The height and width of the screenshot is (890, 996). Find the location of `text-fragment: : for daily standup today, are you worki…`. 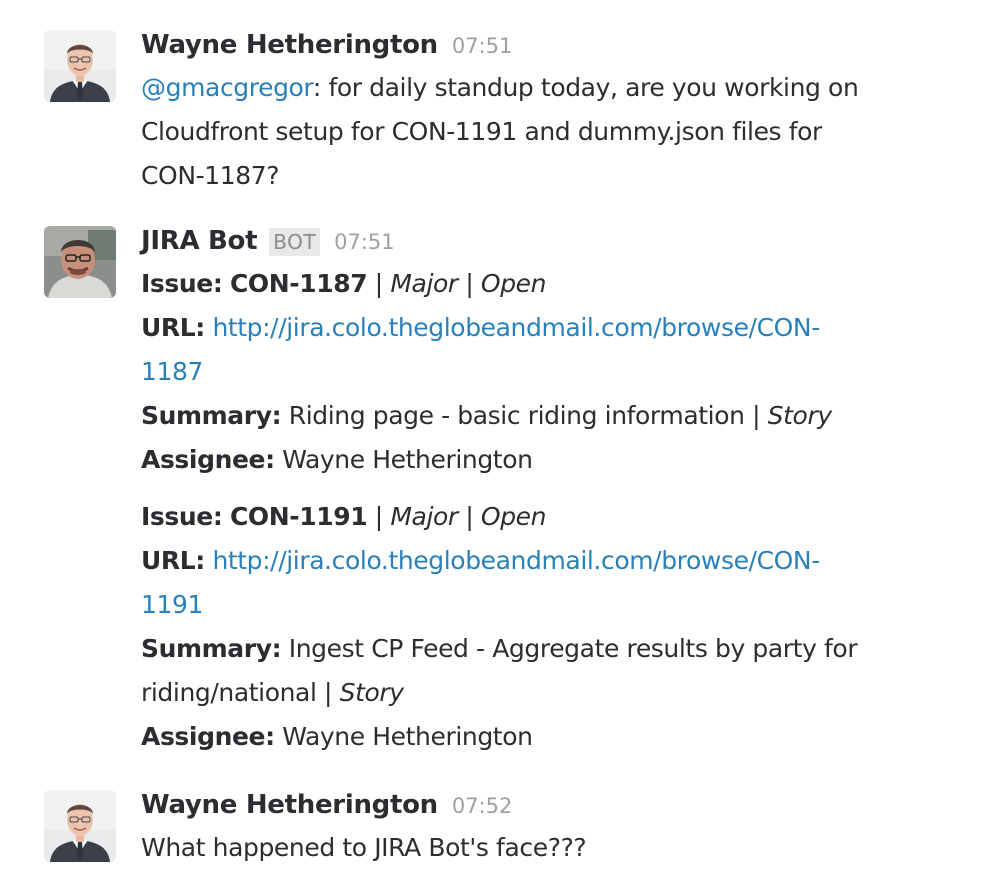

text-fragment: : for daily standup today, are you worki… is located at coordinates (585, 87).